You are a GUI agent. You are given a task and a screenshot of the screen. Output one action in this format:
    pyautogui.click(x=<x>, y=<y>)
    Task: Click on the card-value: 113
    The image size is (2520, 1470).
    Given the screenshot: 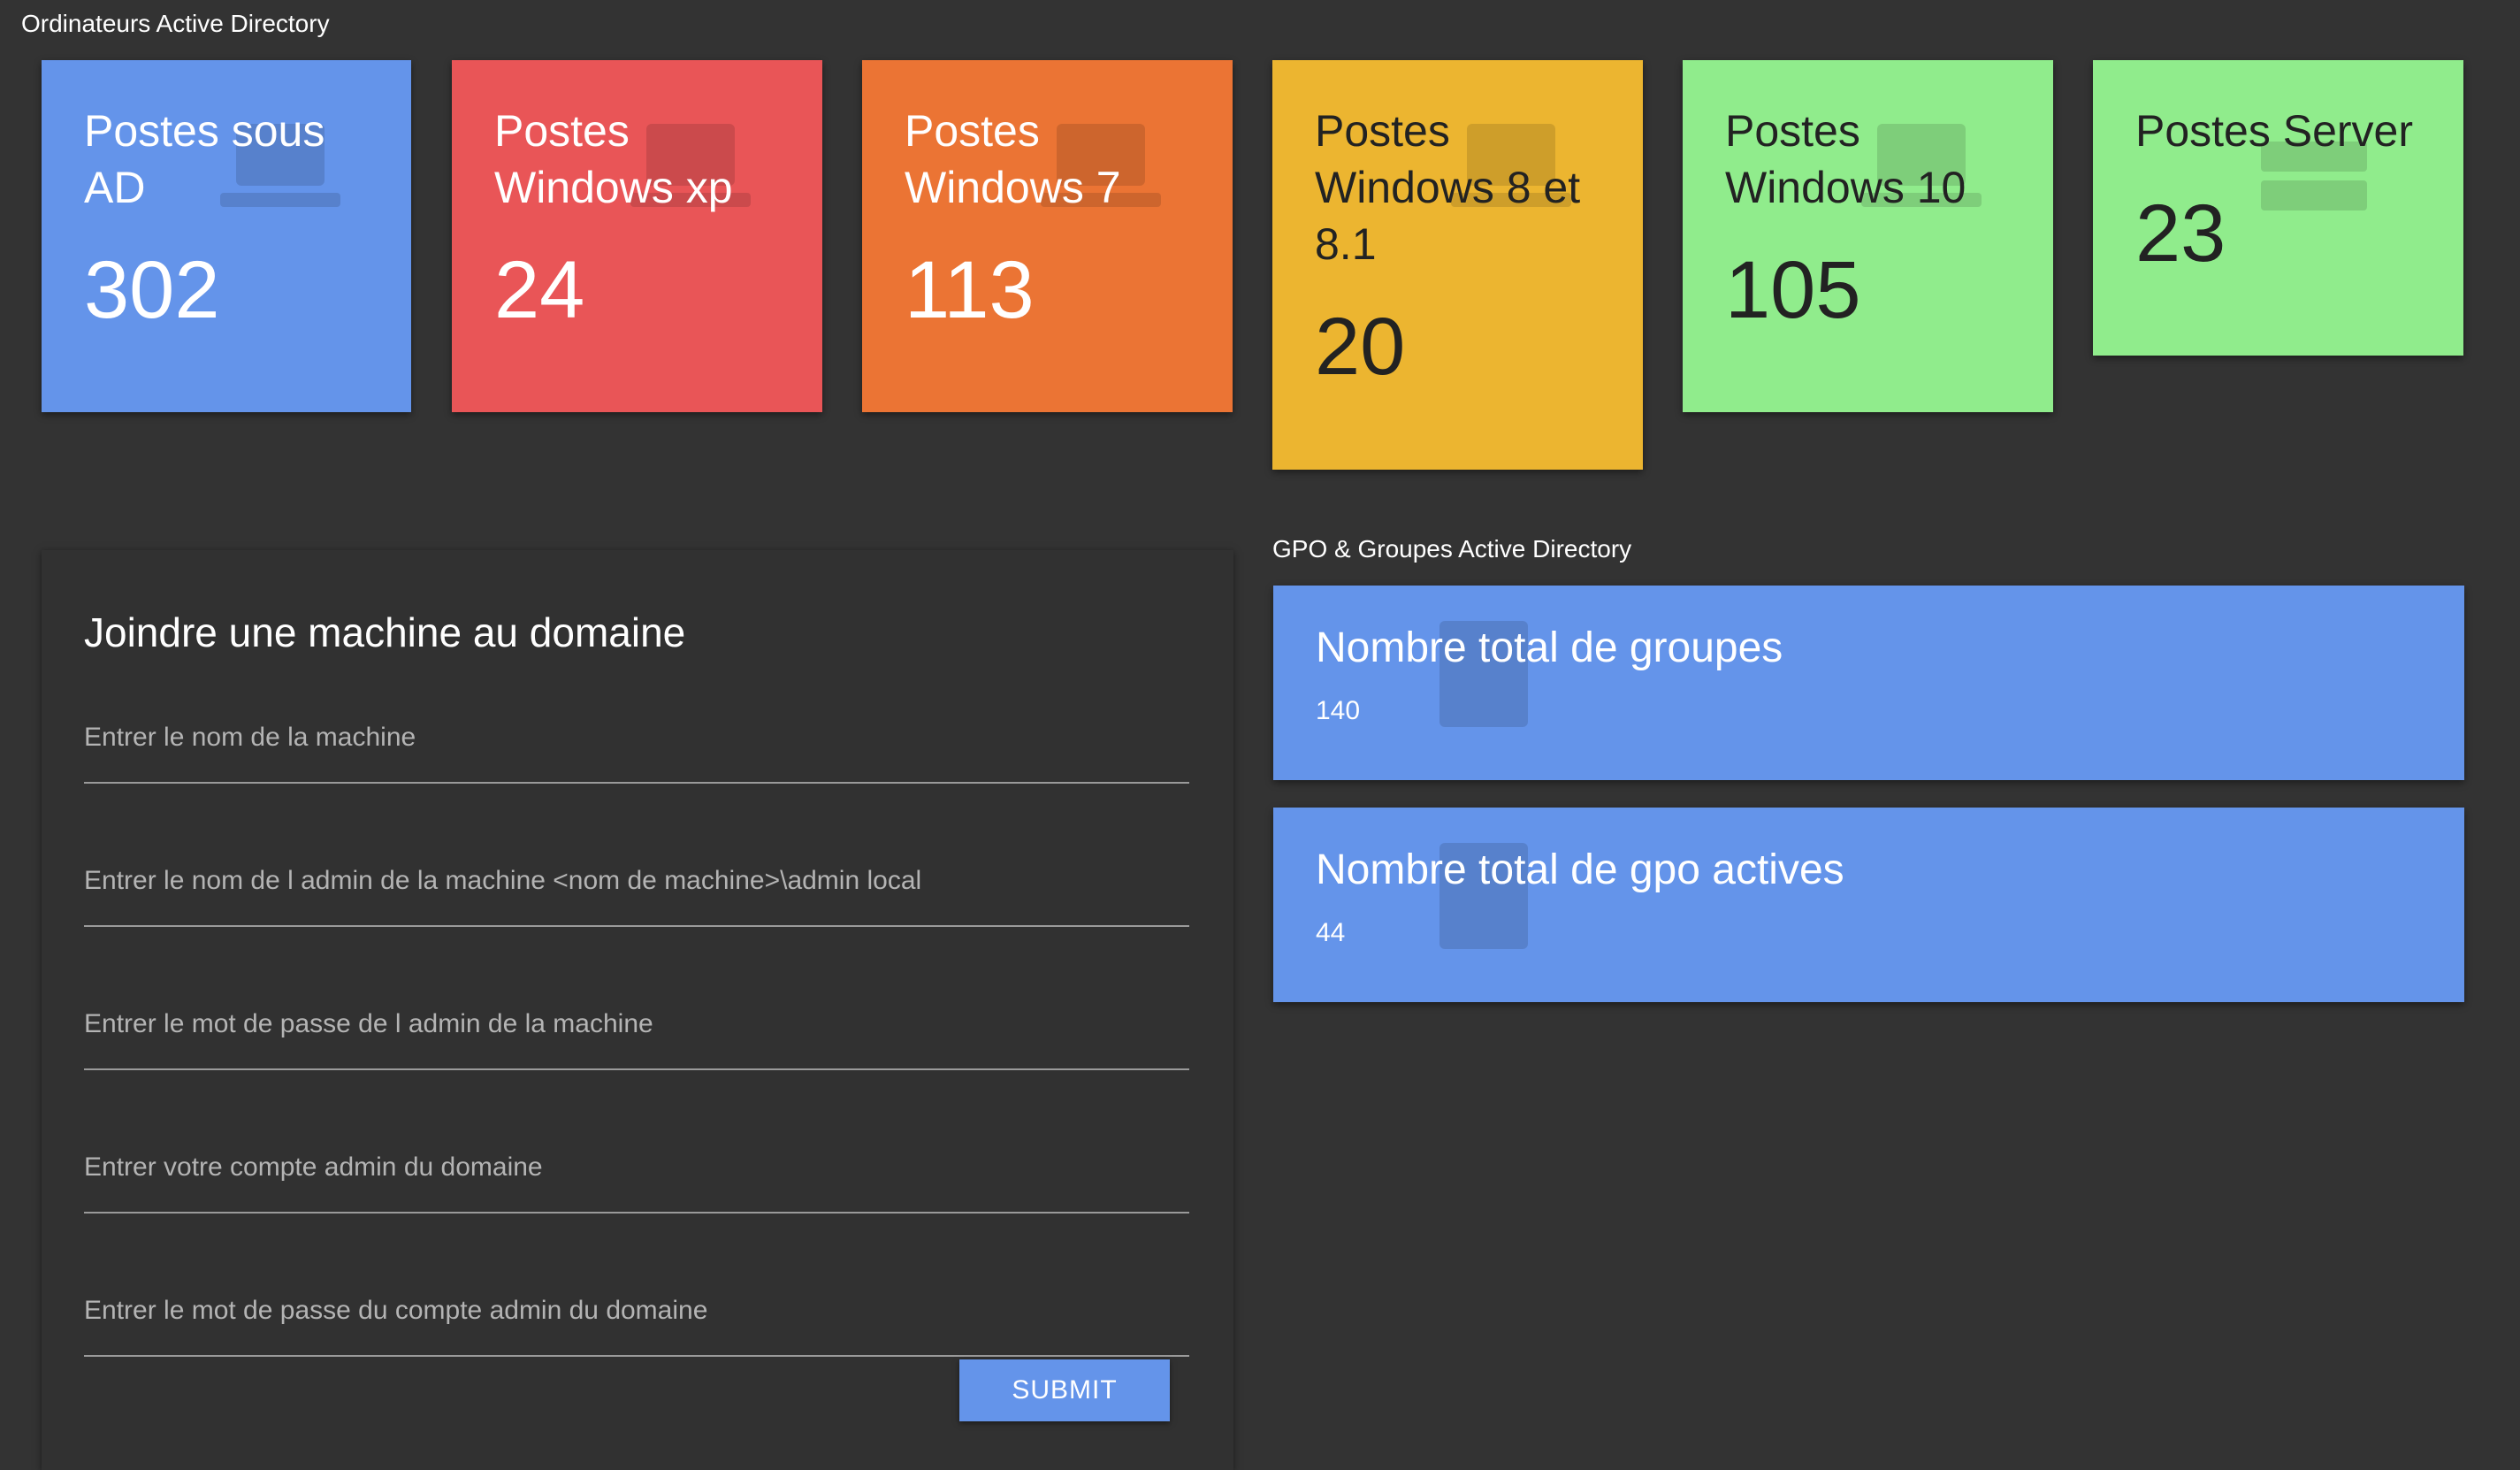 What is the action you would take?
    pyautogui.click(x=970, y=290)
    